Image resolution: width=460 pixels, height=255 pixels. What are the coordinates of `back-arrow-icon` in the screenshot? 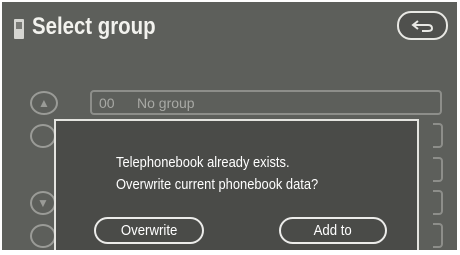 It's located at (423, 26).